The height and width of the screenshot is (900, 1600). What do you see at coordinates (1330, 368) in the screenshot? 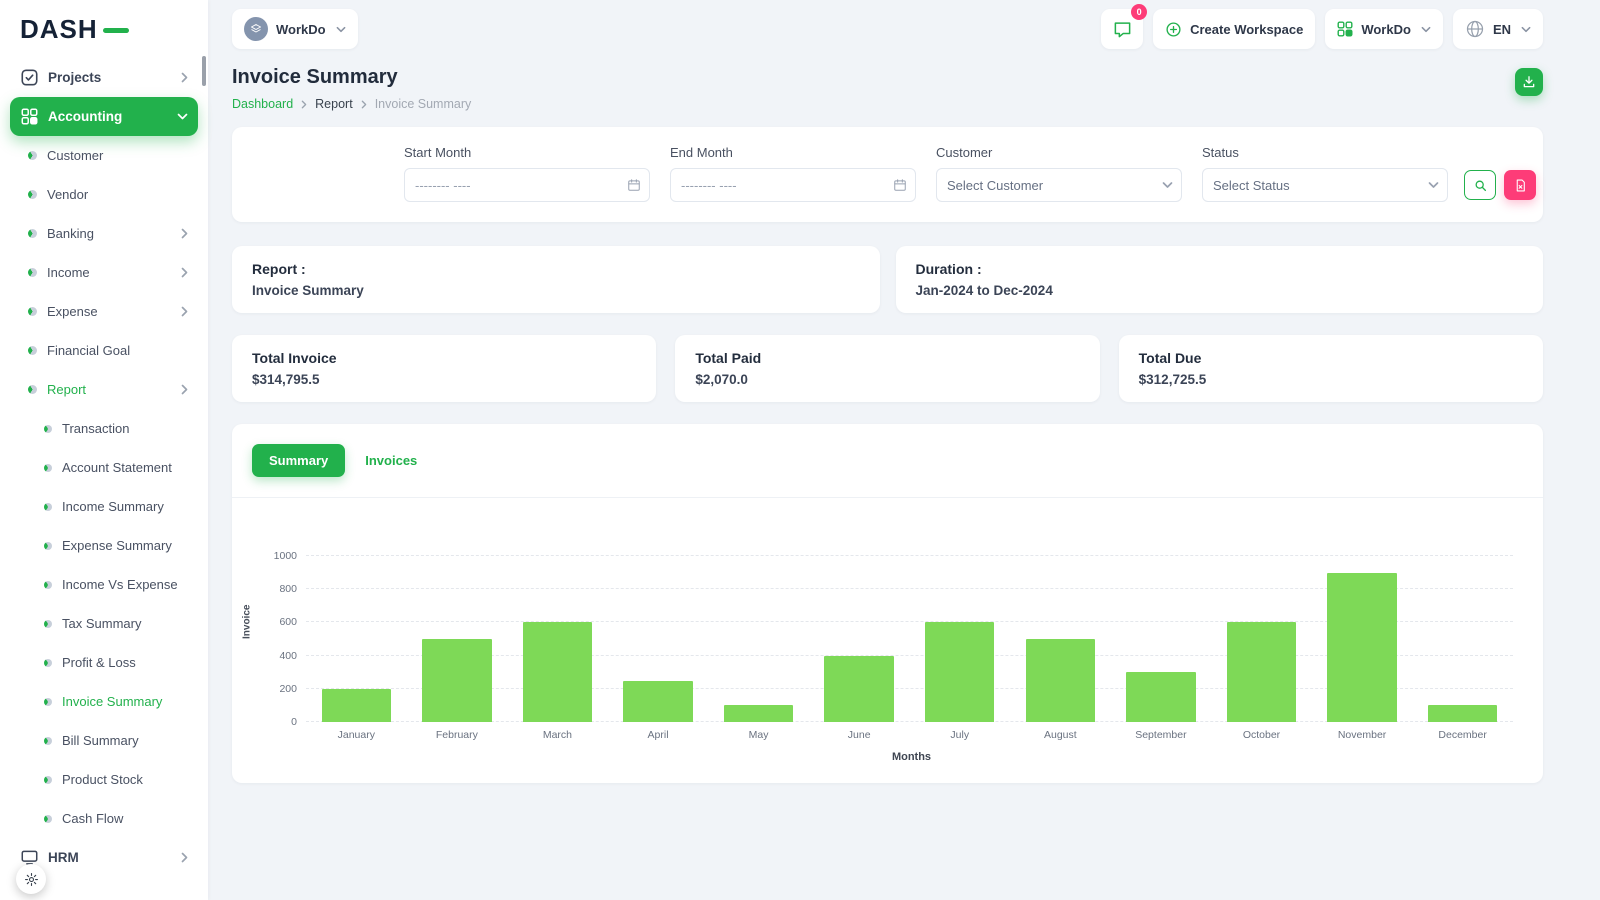
I see `total-due-card: Total Due $312,725.5` at bounding box center [1330, 368].